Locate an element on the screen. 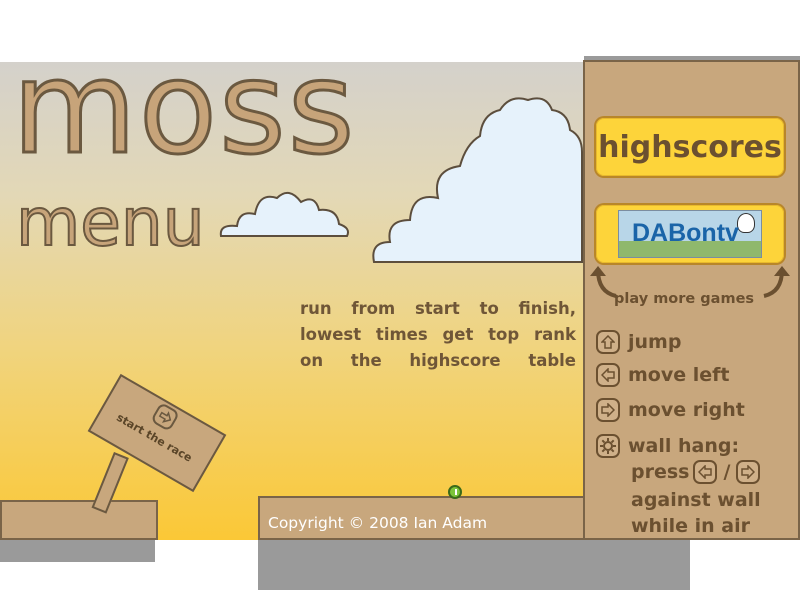 The width and height of the screenshot is (800, 600). instructions-line: lowest times get top rank is located at coordinates (438, 334).